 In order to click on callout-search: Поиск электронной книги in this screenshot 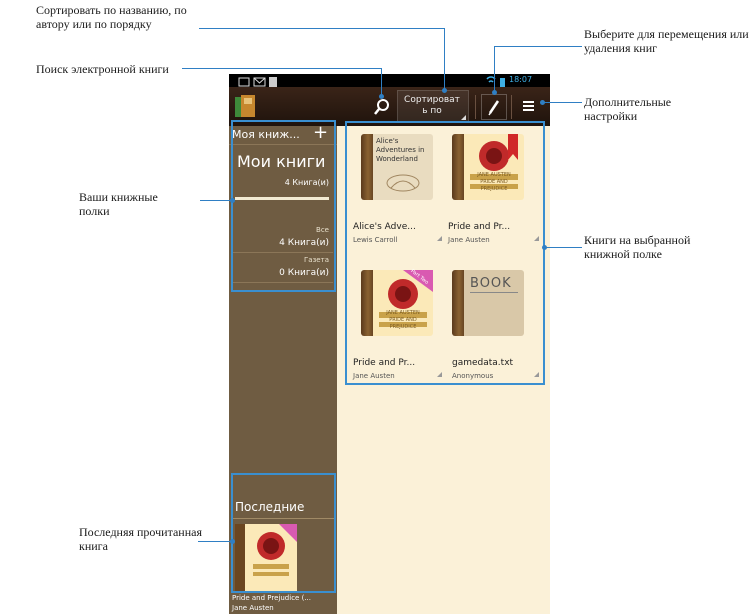, I will do `click(102, 69)`.